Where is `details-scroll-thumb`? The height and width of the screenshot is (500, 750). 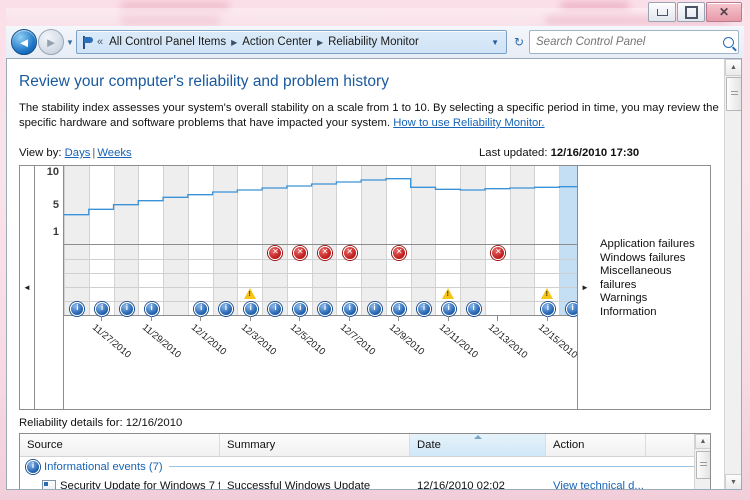
details-scroll-thumb is located at coordinates (703, 465).